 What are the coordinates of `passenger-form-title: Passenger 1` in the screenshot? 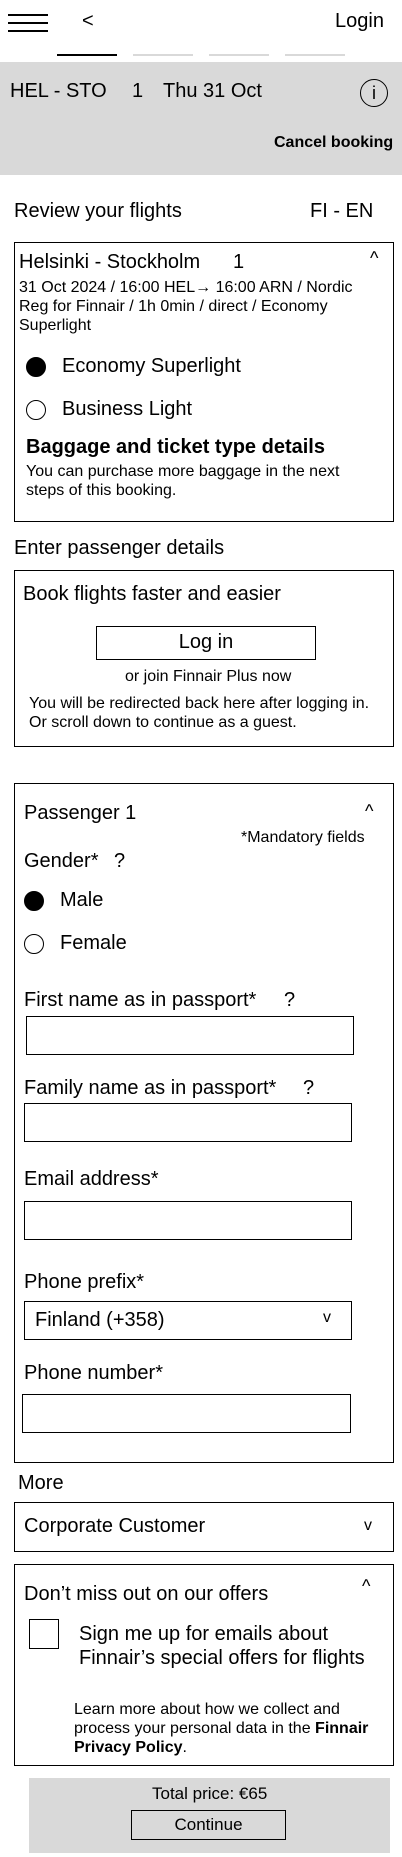 It's located at (80, 813).